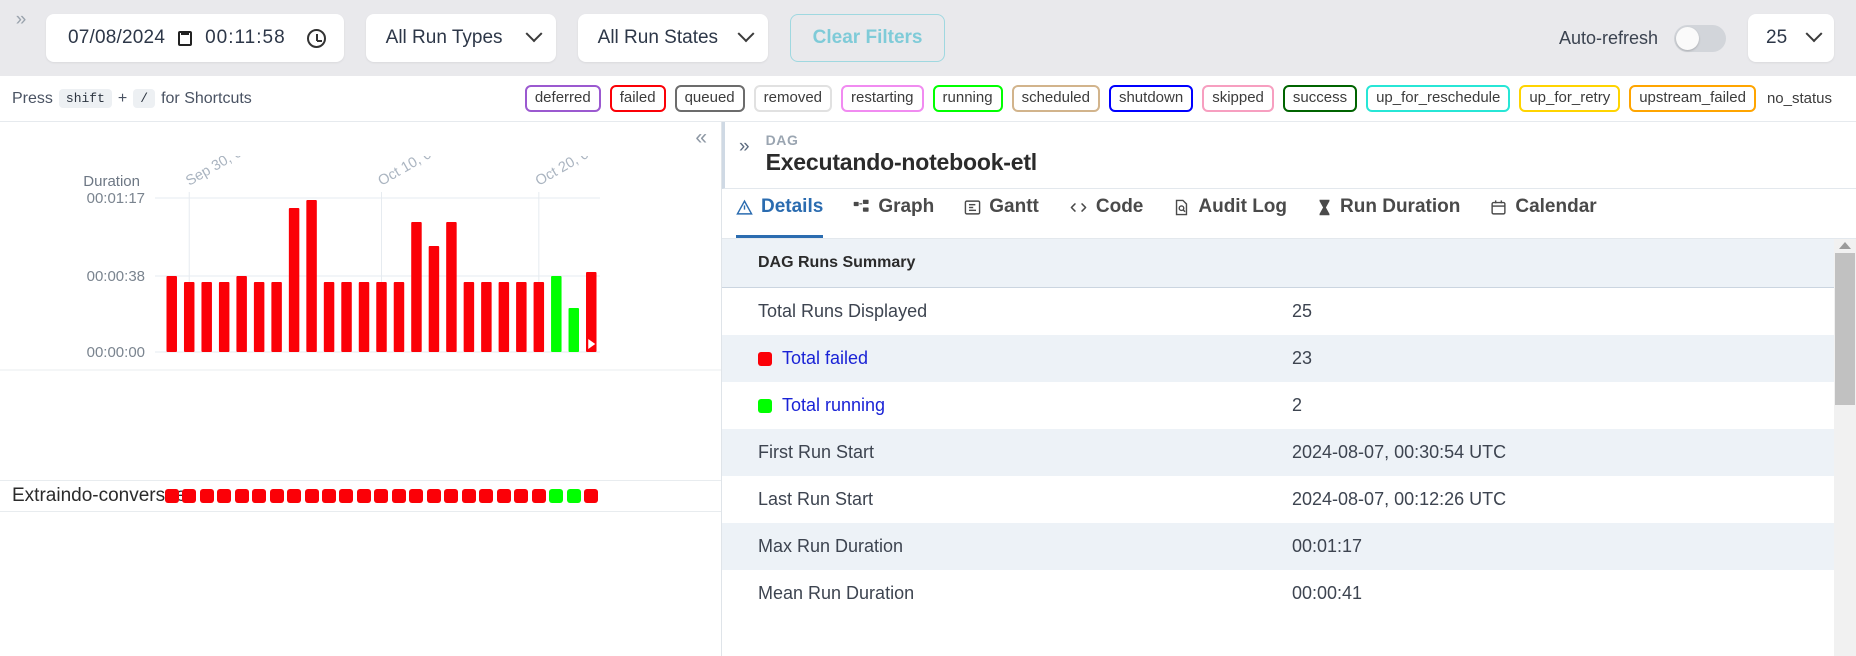 This screenshot has width=1856, height=656. Describe the element at coordinates (1018, 358) in the screenshot. I see `summary-row-link: Total failed` at that location.